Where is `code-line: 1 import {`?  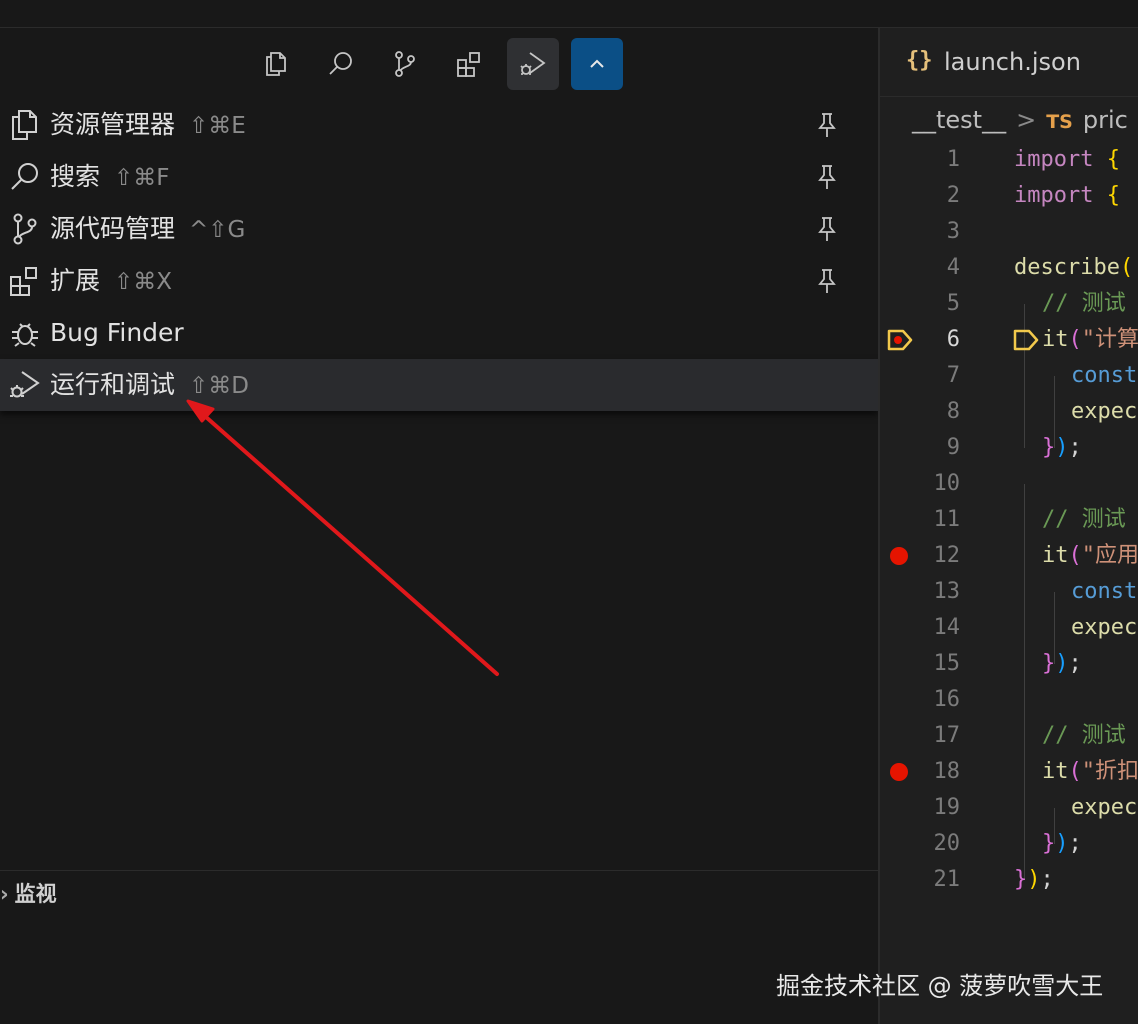 code-line: 1 import { is located at coordinates (1009, 160).